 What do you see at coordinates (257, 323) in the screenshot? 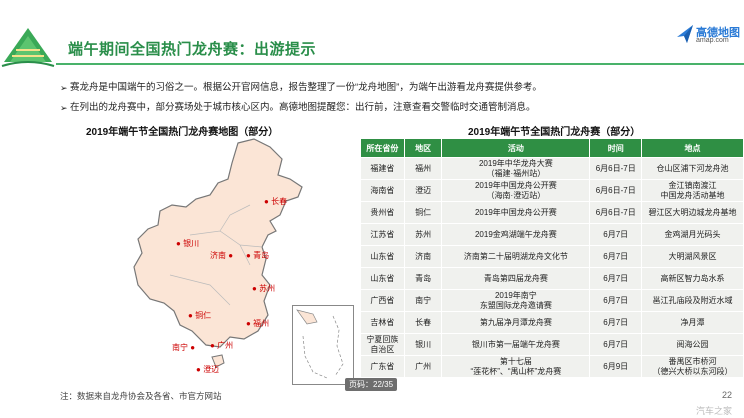
I see `map-pin-fuzhou: ● 福州` at bounding box center [257, 323].